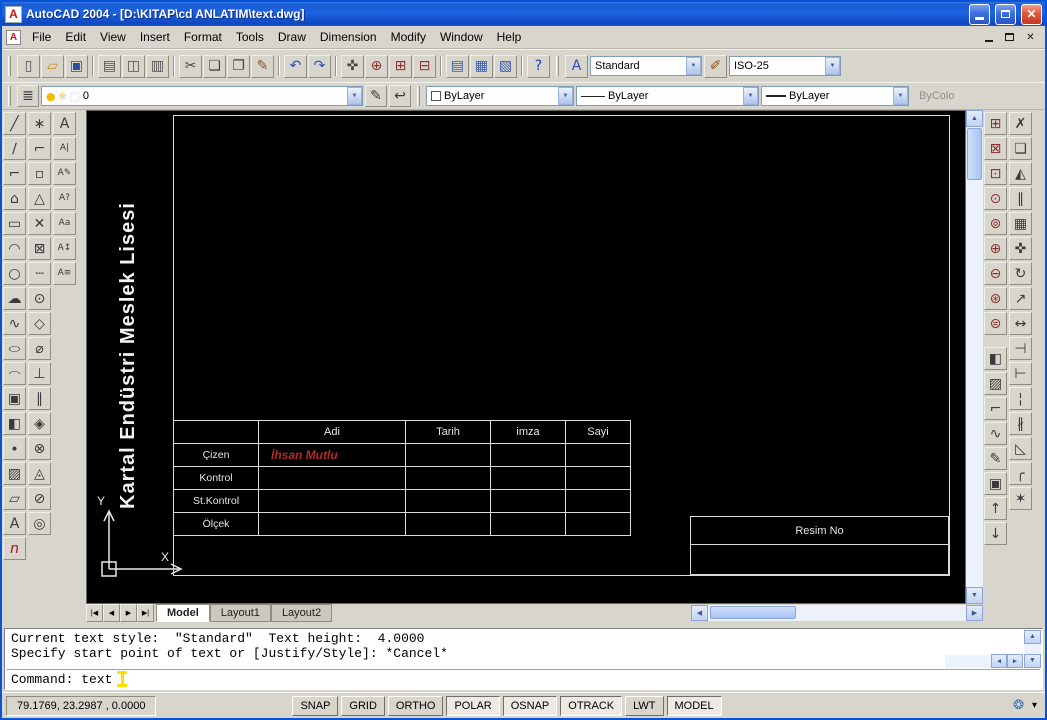 This screenshot has width=1047, height=720. I want to click on zoom-extents-button: ⊜, so click(995, 323).